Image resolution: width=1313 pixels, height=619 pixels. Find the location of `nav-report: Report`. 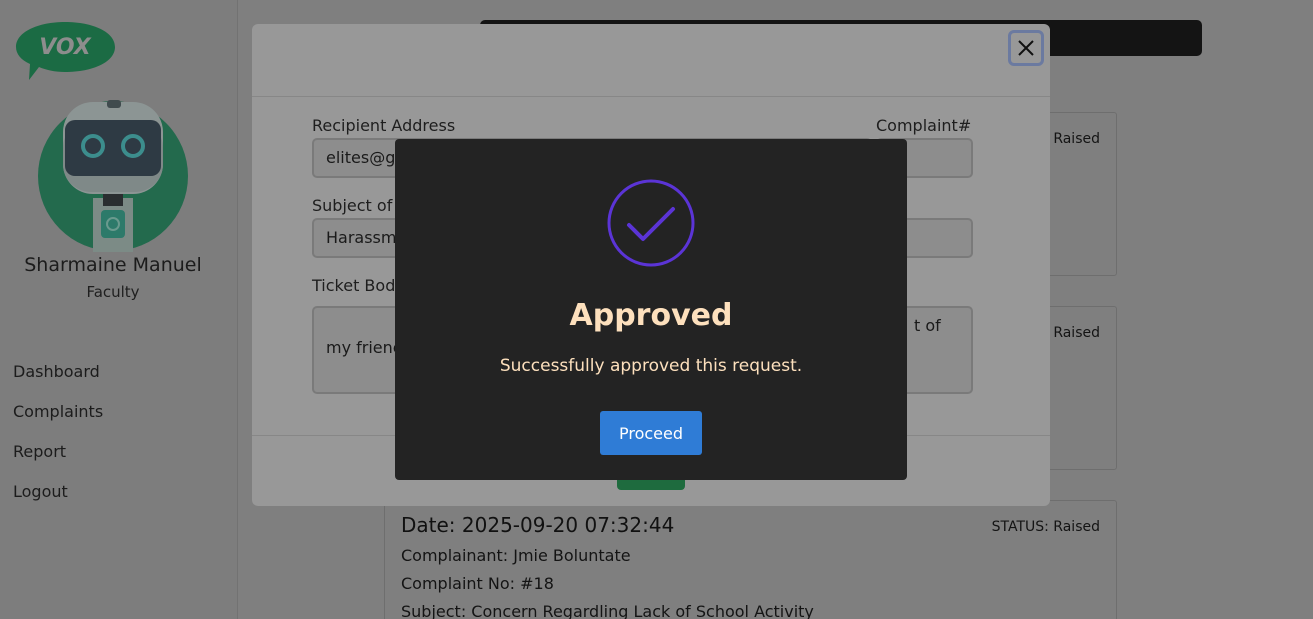

nav-report: Report is located at coordinates (58, 462).